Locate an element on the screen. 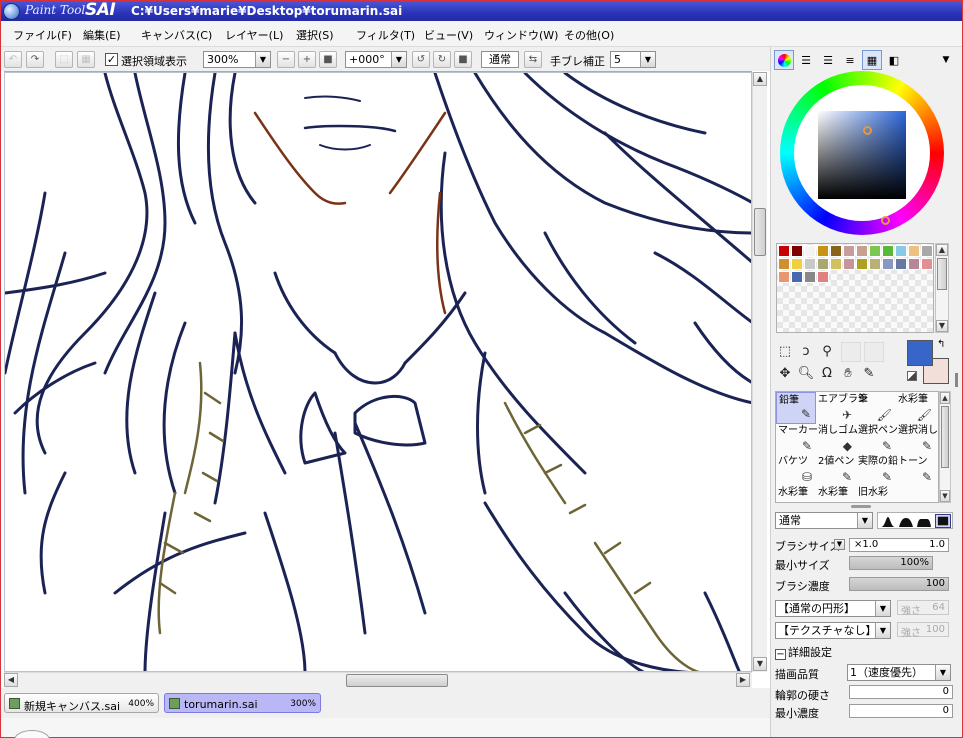 The image size is (963, 738). brush-slot: バケツ ⛁ is located at coordinates (796, 470).